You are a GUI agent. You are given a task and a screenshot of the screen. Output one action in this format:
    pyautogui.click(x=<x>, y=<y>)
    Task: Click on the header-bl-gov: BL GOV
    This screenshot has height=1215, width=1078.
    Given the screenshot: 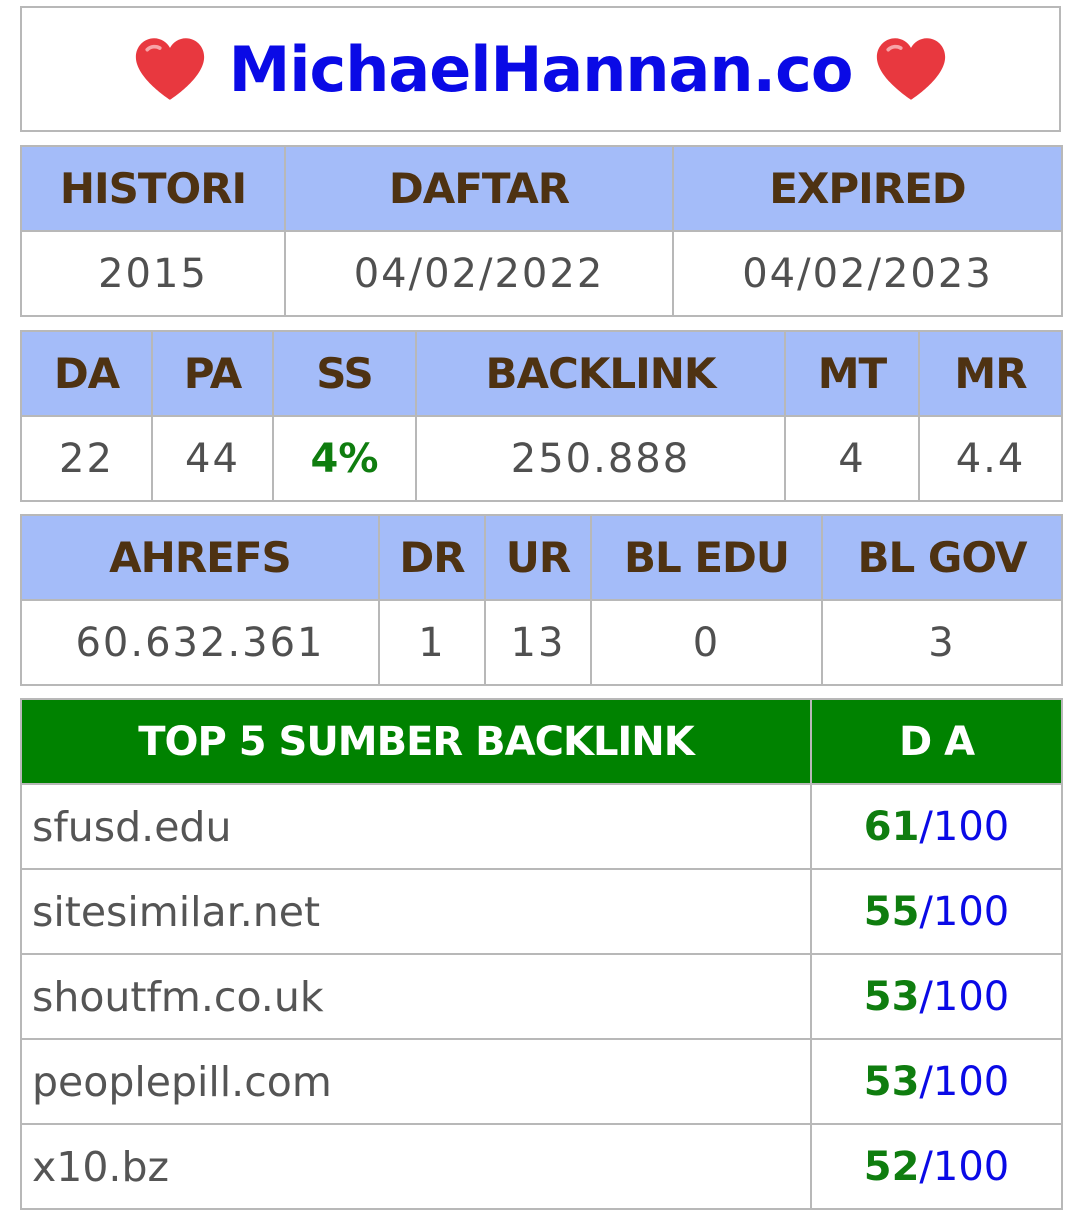 What is the action you would take?
    pyautogui.click(x=942, y=557)
    